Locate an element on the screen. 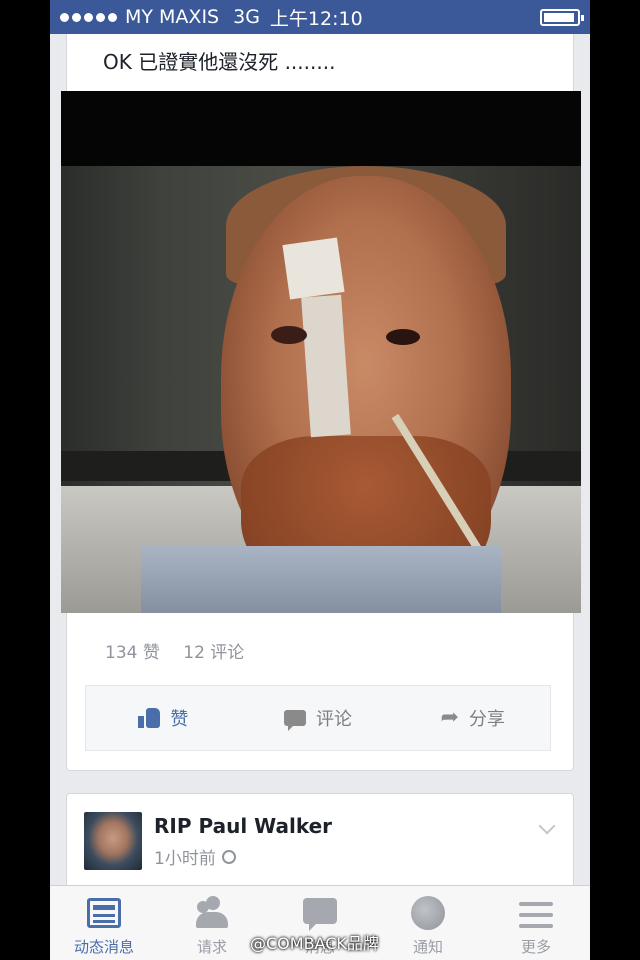  tab-notifications: 通知 is located at coordinates (428, 923).